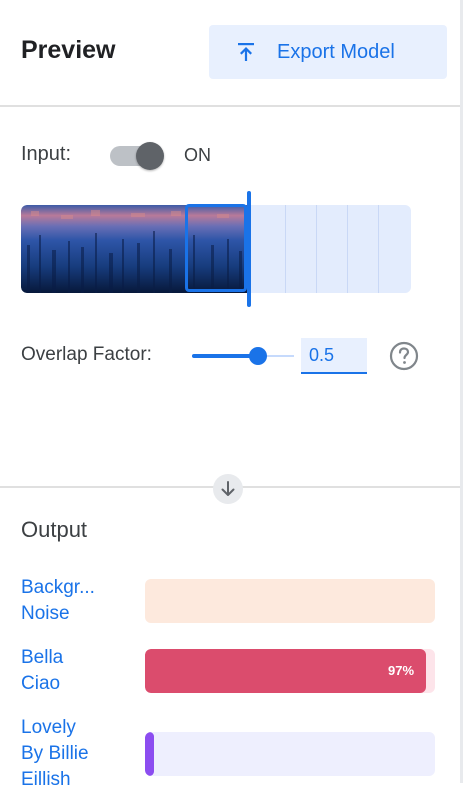  I want to click on overlap-factor-label: Overlap Factor:, so click(86, 354).